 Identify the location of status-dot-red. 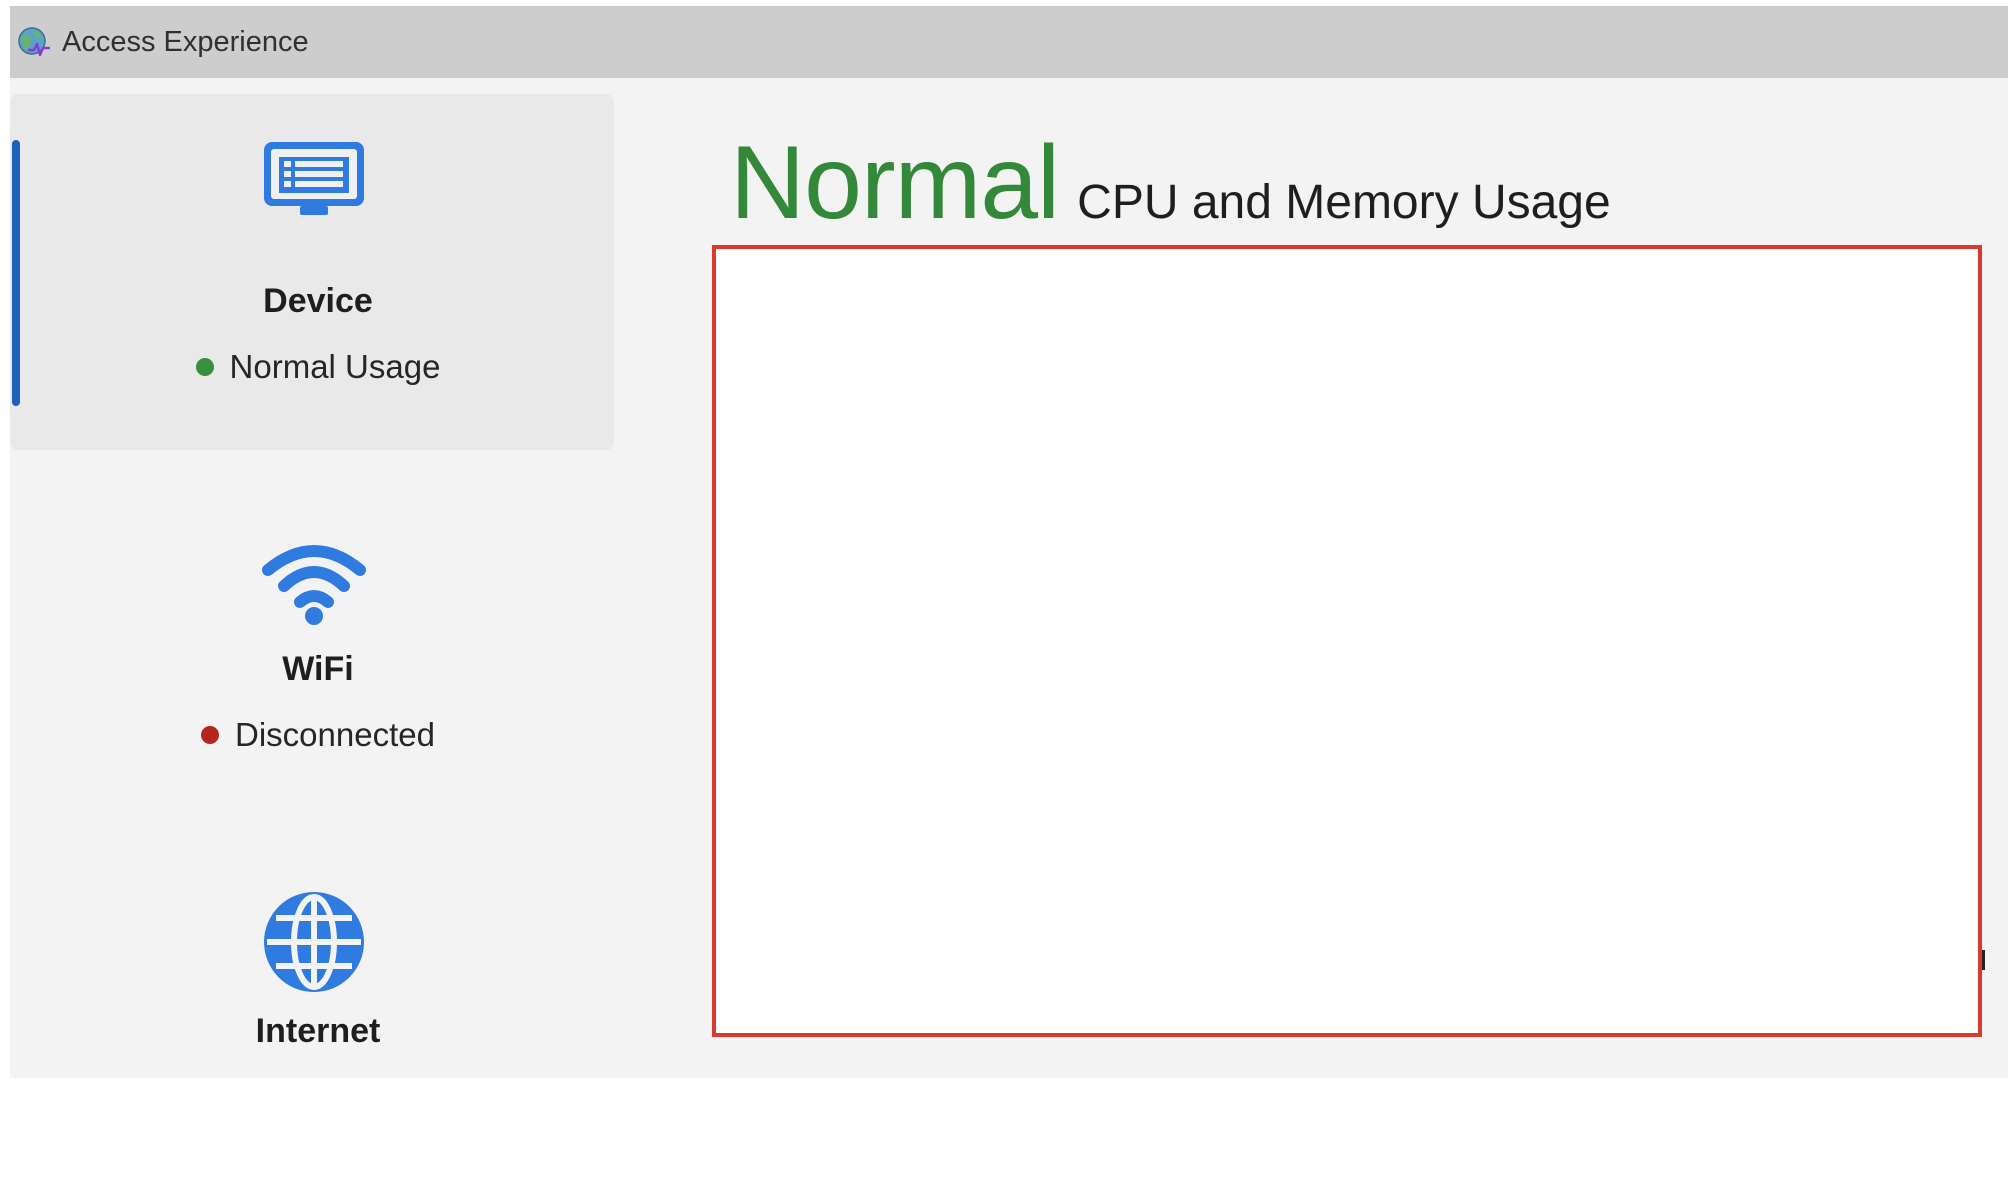
(210, 735).